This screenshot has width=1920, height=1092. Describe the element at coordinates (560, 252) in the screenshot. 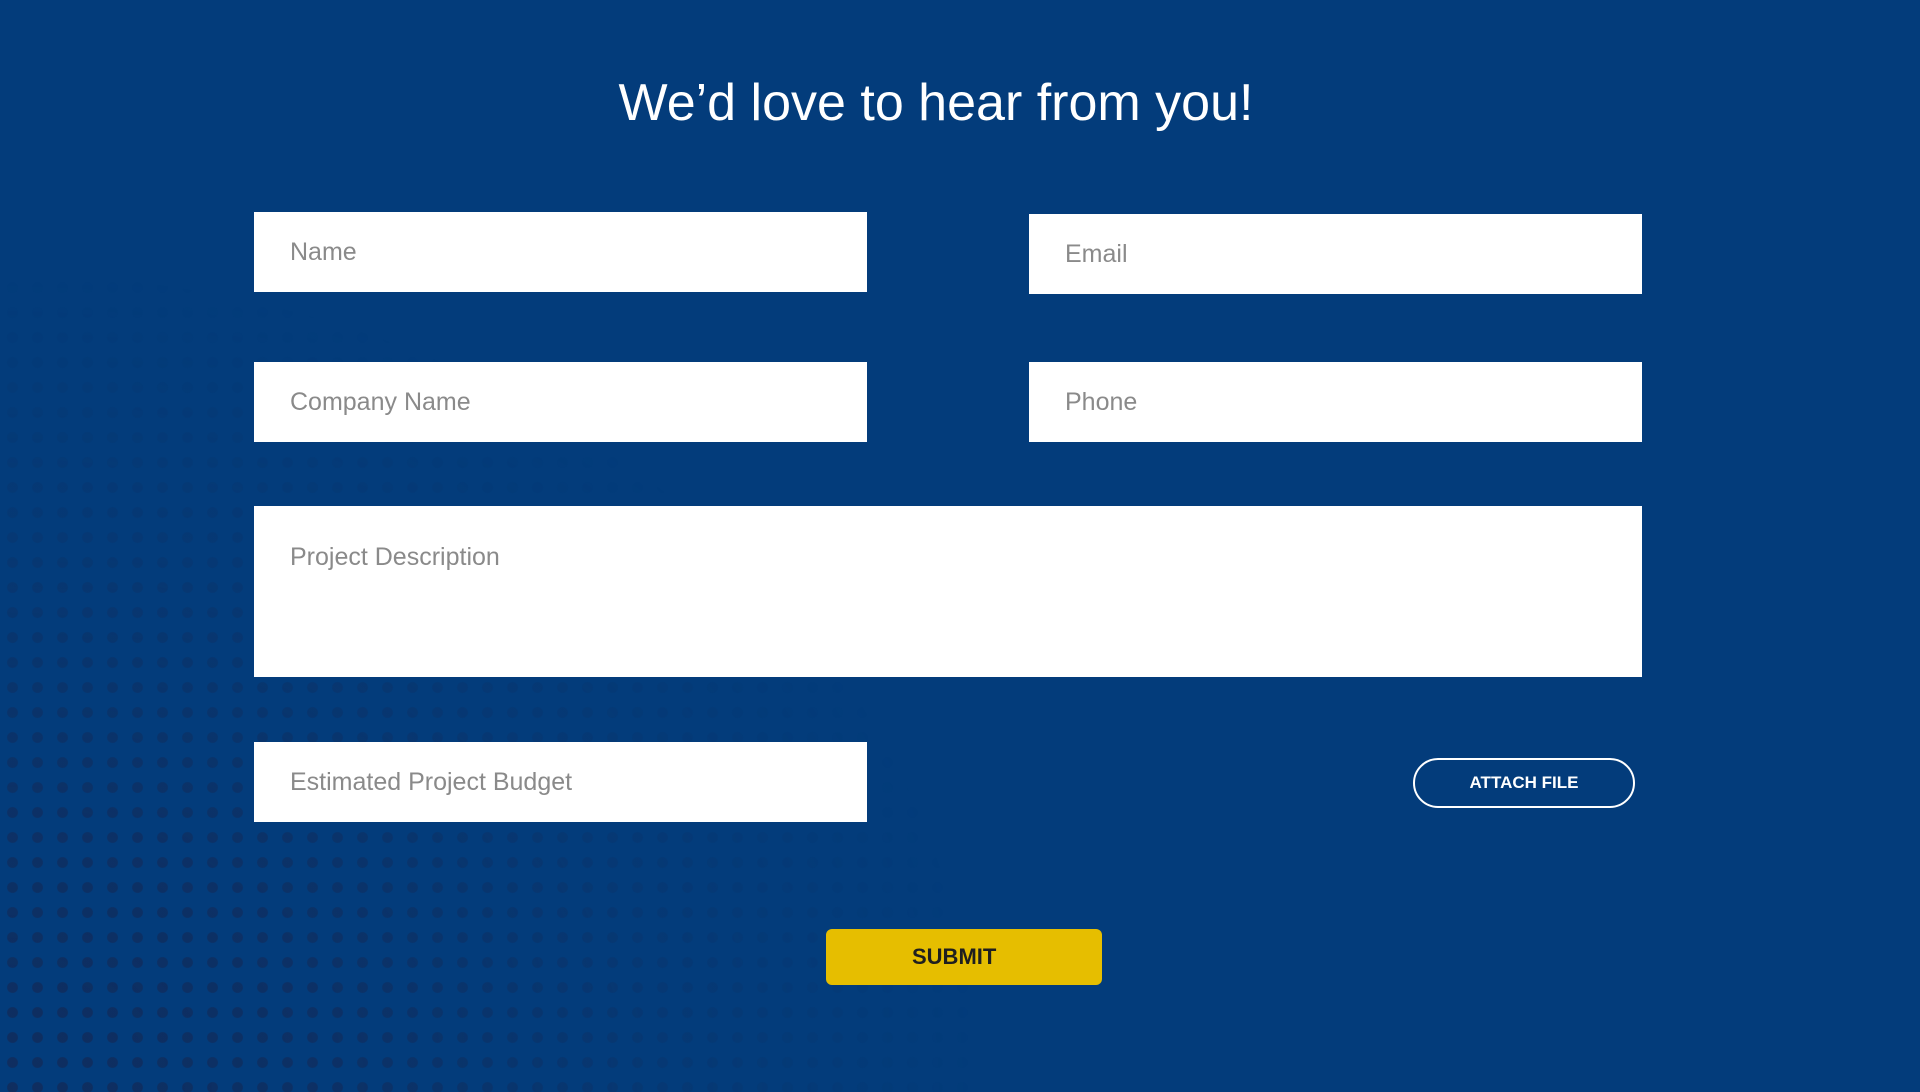

I see `name-input` at that location.